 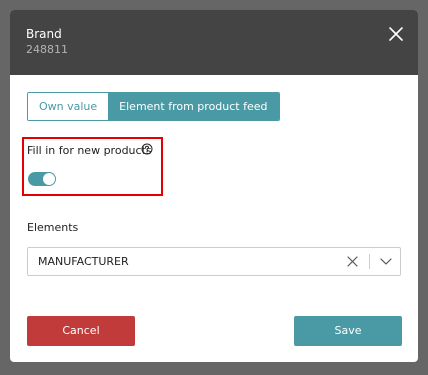 What do you see at coordinates (44, 34) in the screenshot?
I see `dialog-title: Brand` at bounding box center [44, 34].